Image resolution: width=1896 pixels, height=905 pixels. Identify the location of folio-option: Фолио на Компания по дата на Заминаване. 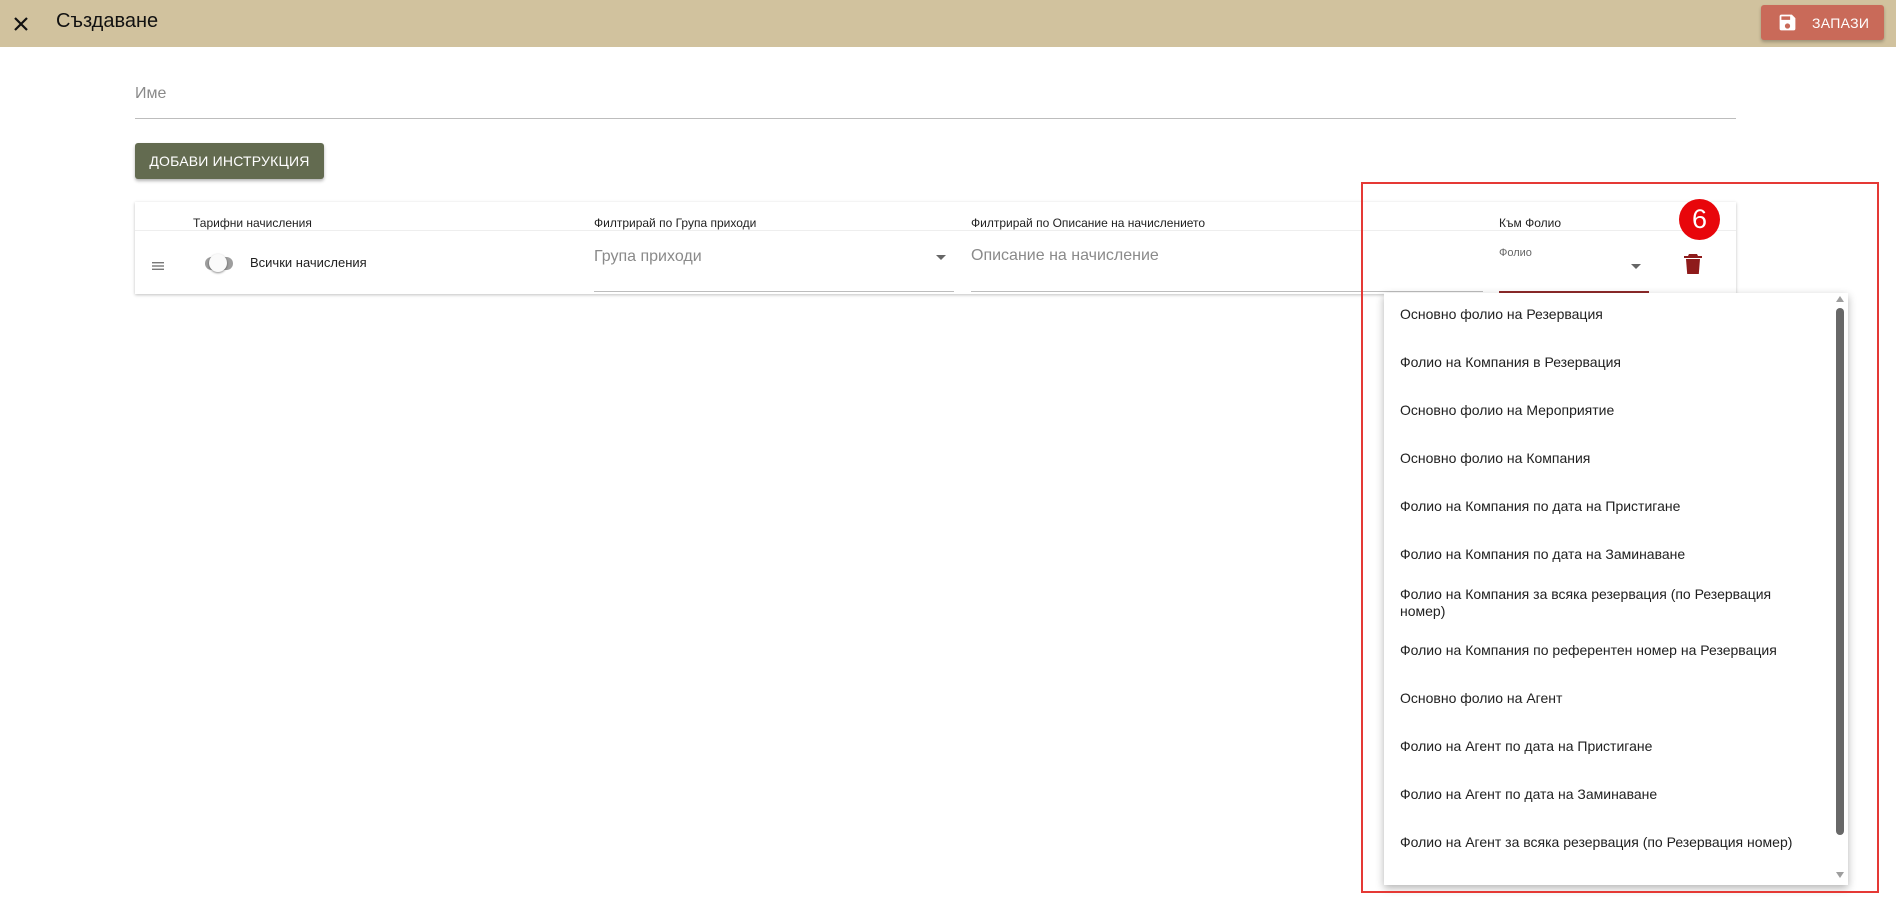
(1600, 554).